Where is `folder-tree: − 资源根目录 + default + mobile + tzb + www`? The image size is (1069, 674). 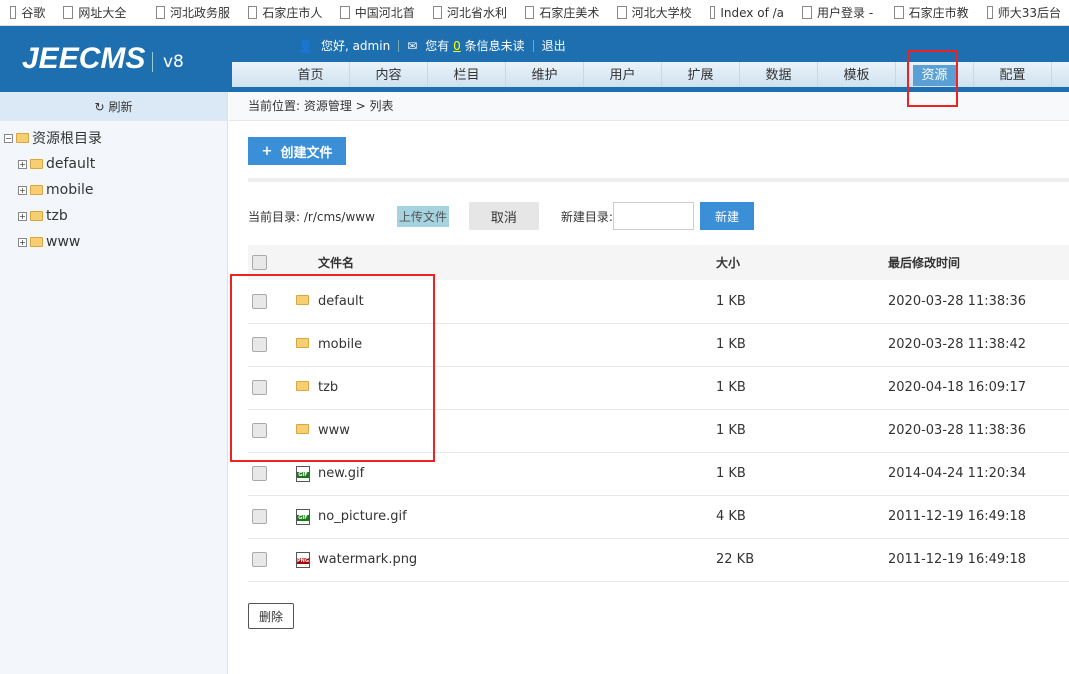
folder-tree: − 资源根目录 + default + mobile + tzb + www is located at coordinates (113, 188).